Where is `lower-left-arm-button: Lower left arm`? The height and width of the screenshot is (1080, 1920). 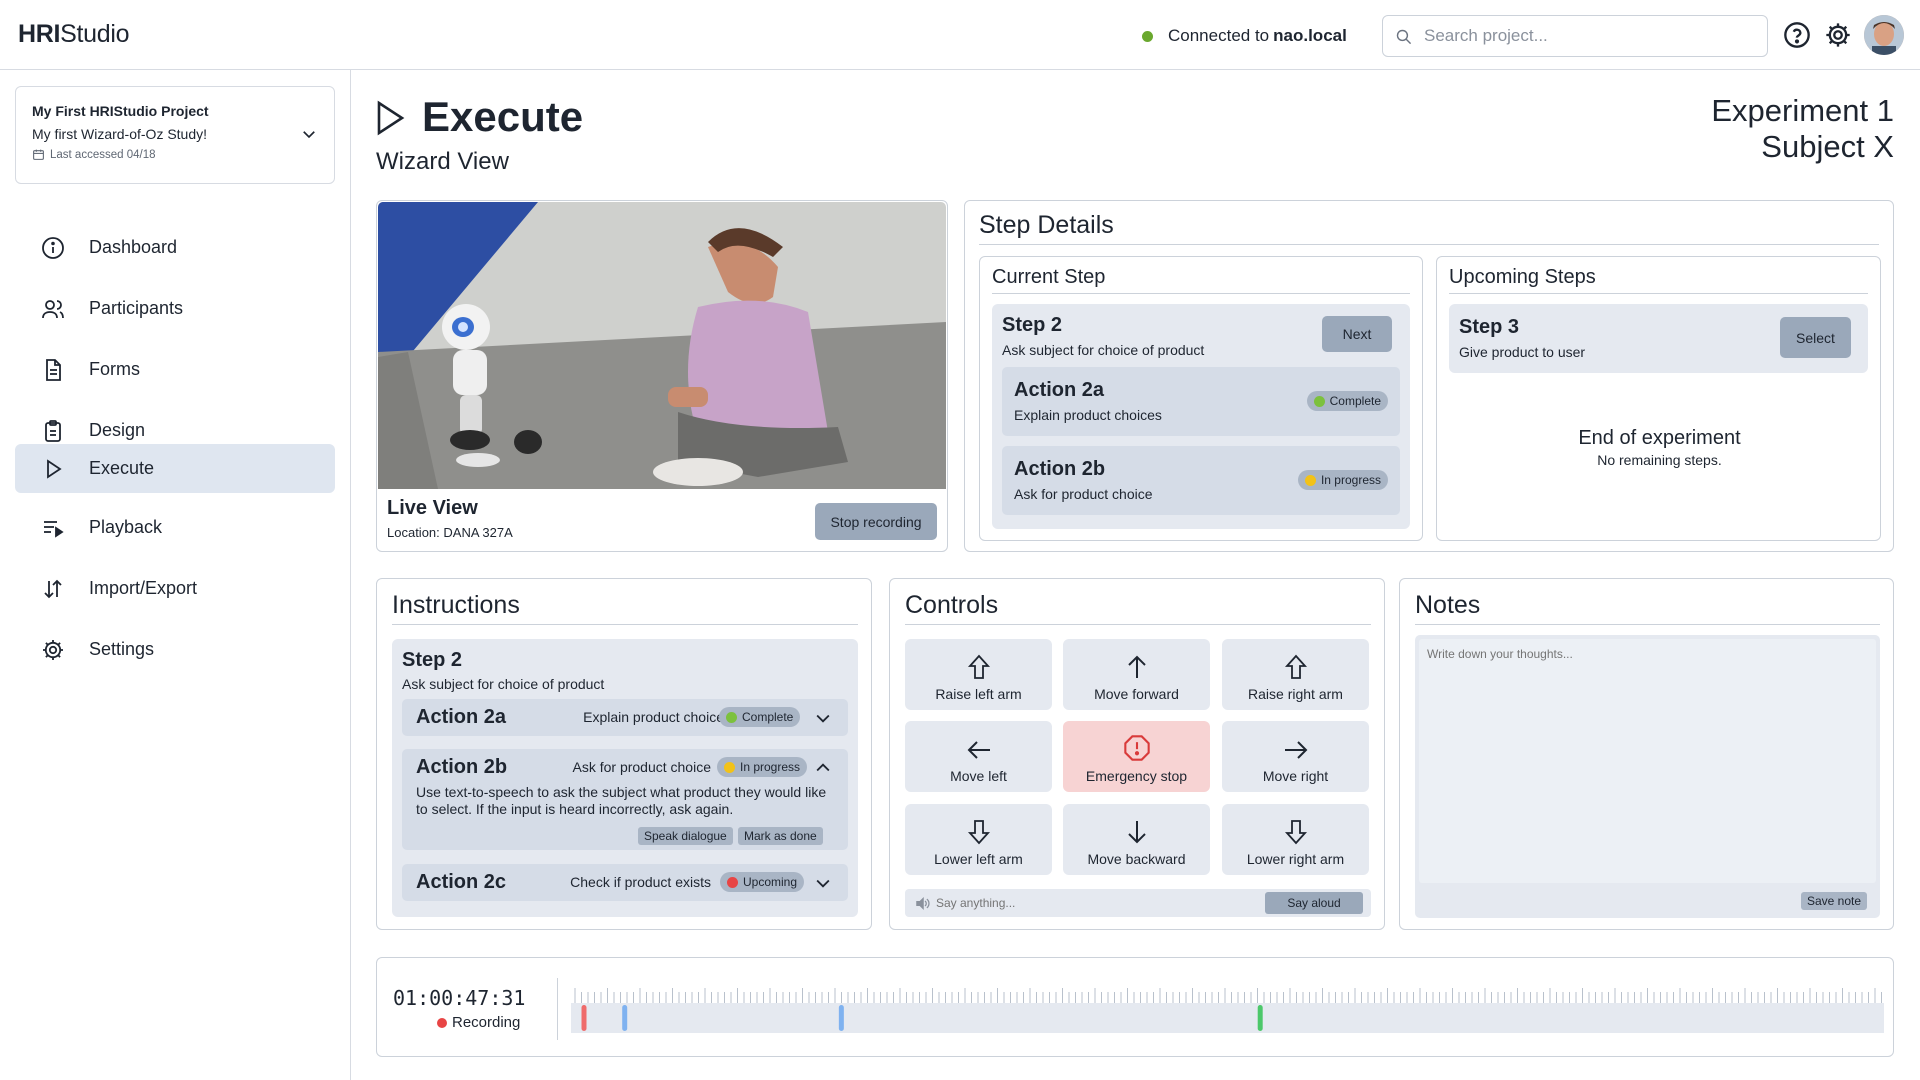
lower-left-arm-button: Lower left arm is located at coordinates (978, 839).